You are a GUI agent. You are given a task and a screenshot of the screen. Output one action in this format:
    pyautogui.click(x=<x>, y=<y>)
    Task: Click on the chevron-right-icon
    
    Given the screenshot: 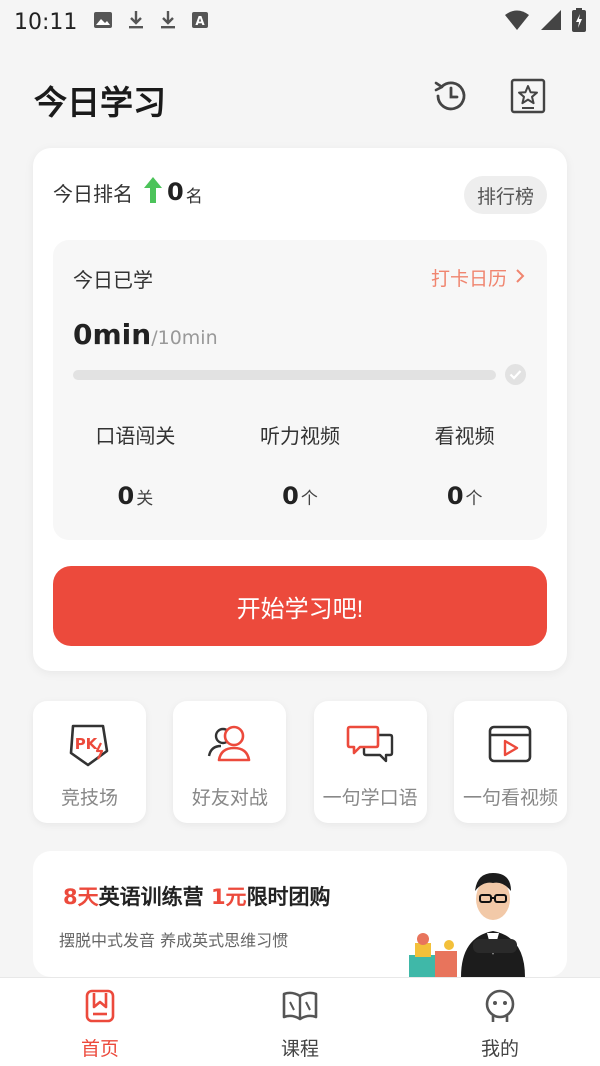 What is the action you would take?
    pyautogui.click(x=520, y=278)
    